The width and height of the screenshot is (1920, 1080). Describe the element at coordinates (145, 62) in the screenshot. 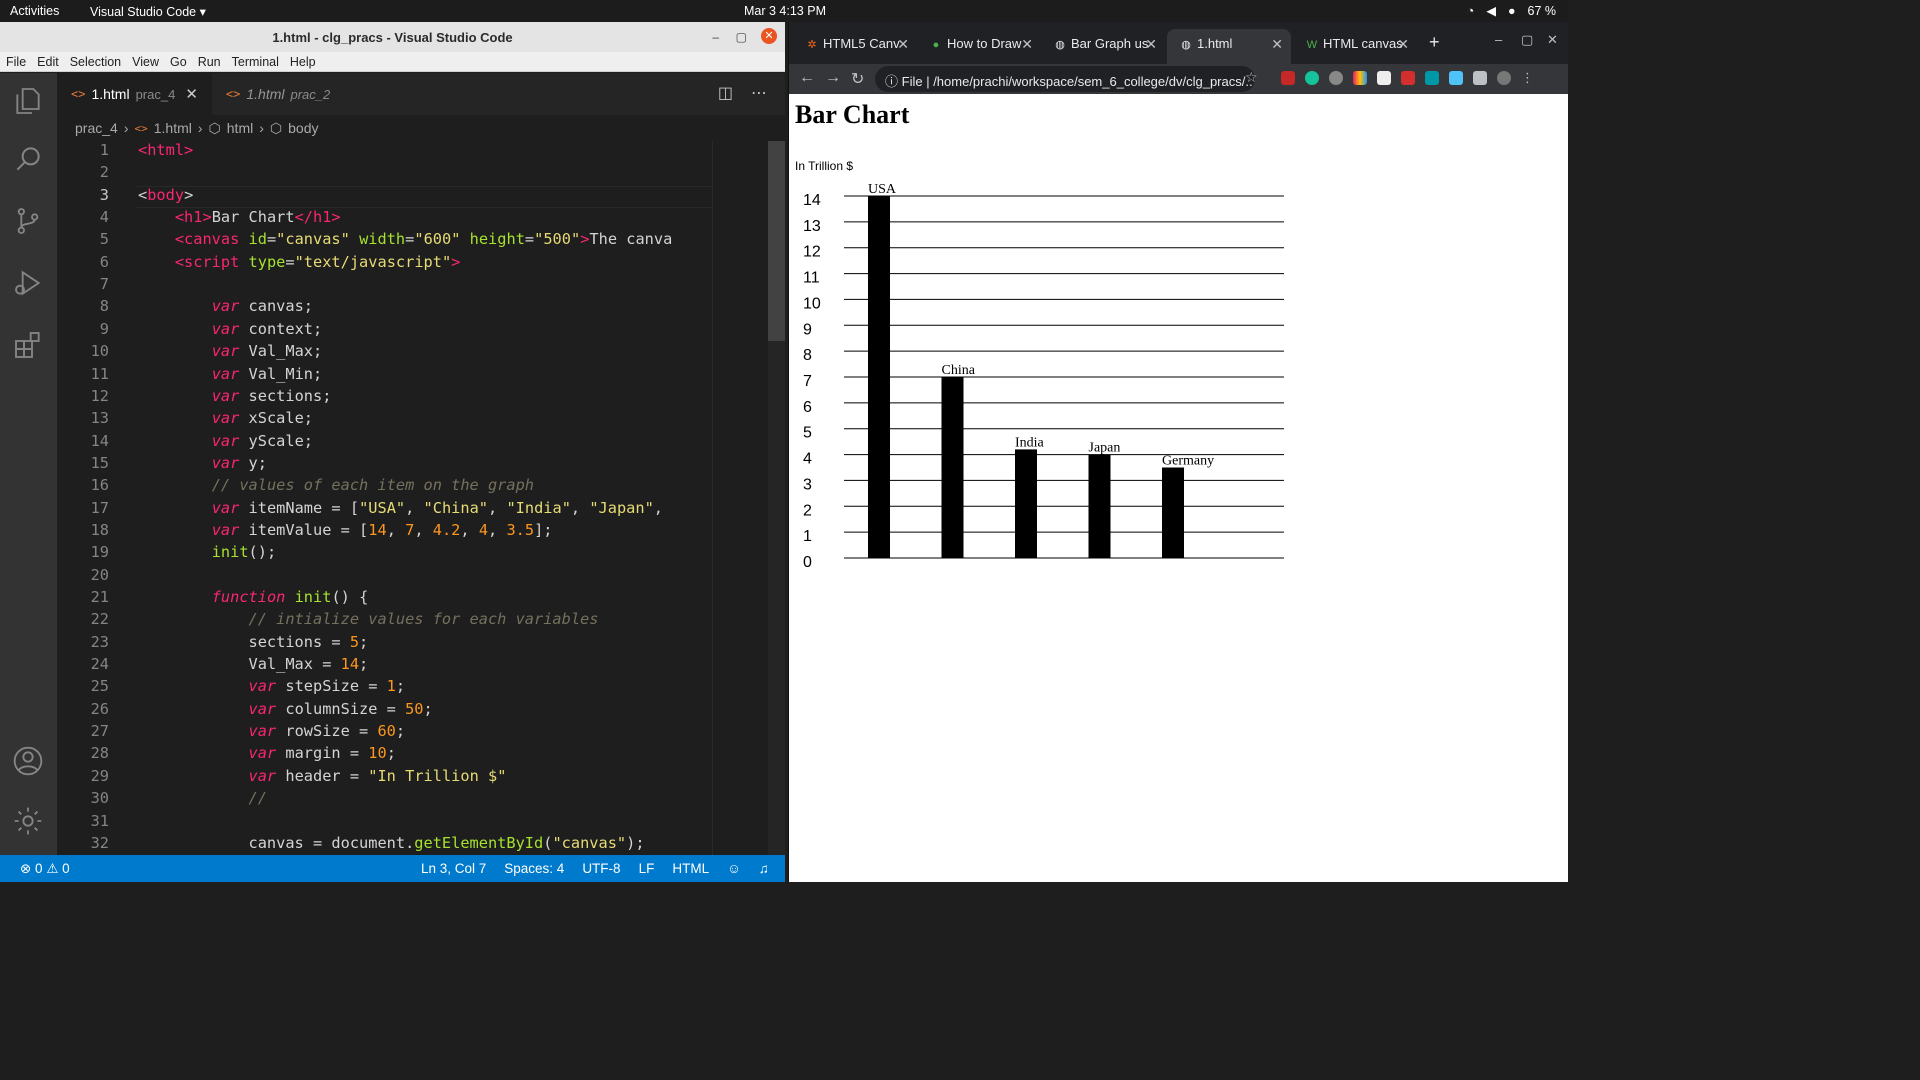

I see `menu-view: View` at that location.